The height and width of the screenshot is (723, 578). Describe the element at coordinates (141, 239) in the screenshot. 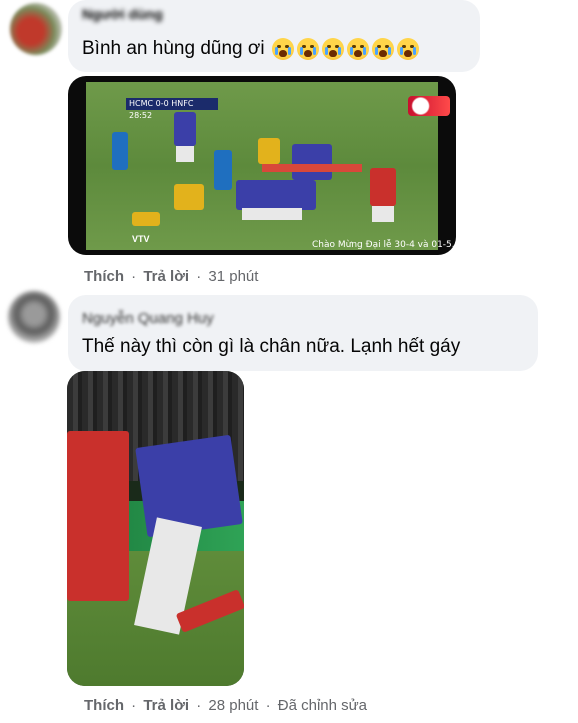

I see `broadcaster-logo: VTV` at that location.